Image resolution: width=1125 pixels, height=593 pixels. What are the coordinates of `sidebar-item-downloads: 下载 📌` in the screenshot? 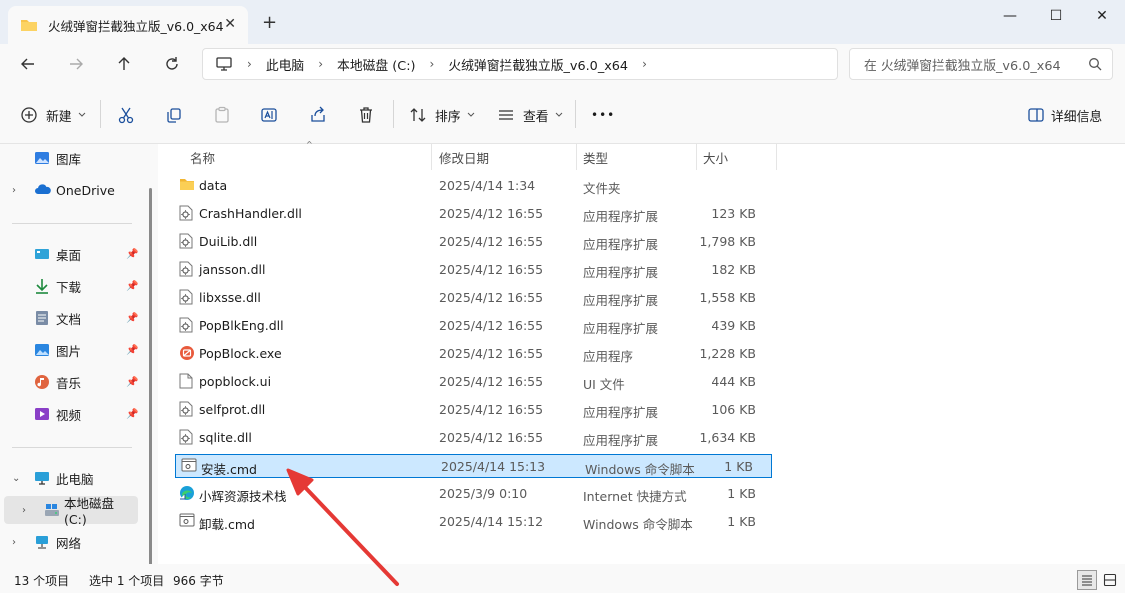 It's located at (75, 286).